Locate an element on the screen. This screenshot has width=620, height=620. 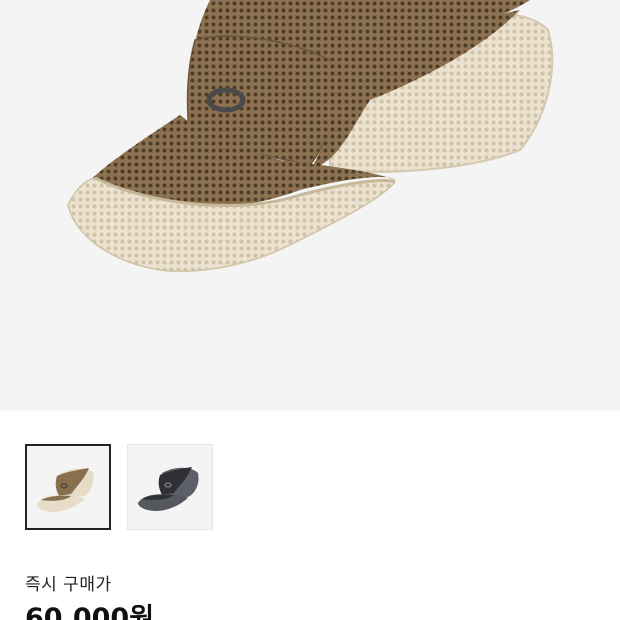
price-value: 60,000원 is located at coordinates (90, 611).